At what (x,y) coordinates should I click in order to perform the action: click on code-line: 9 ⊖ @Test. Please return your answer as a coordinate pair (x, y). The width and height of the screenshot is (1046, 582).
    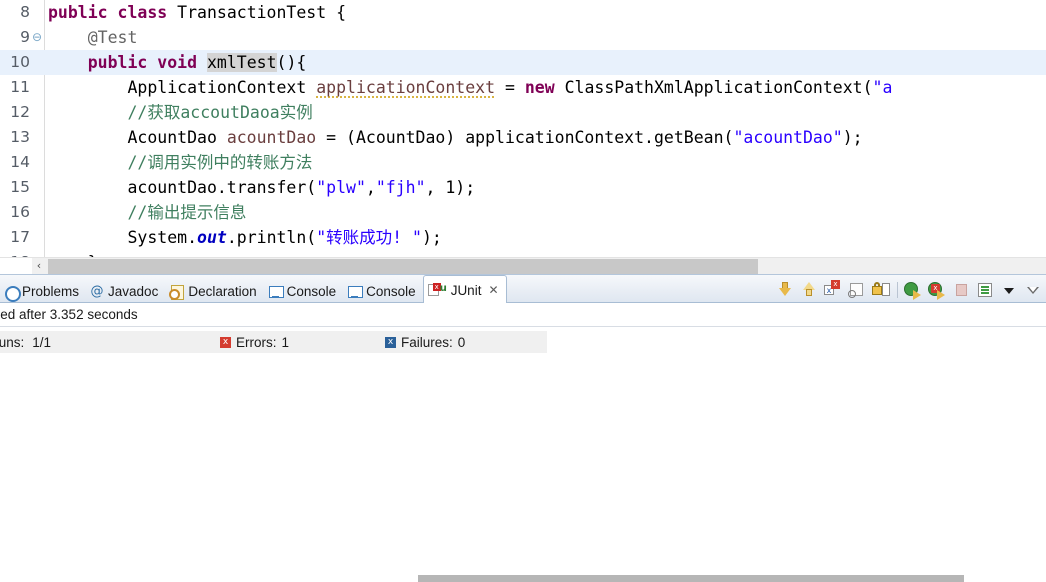
    Looking at the image, I should click on (523, 37).